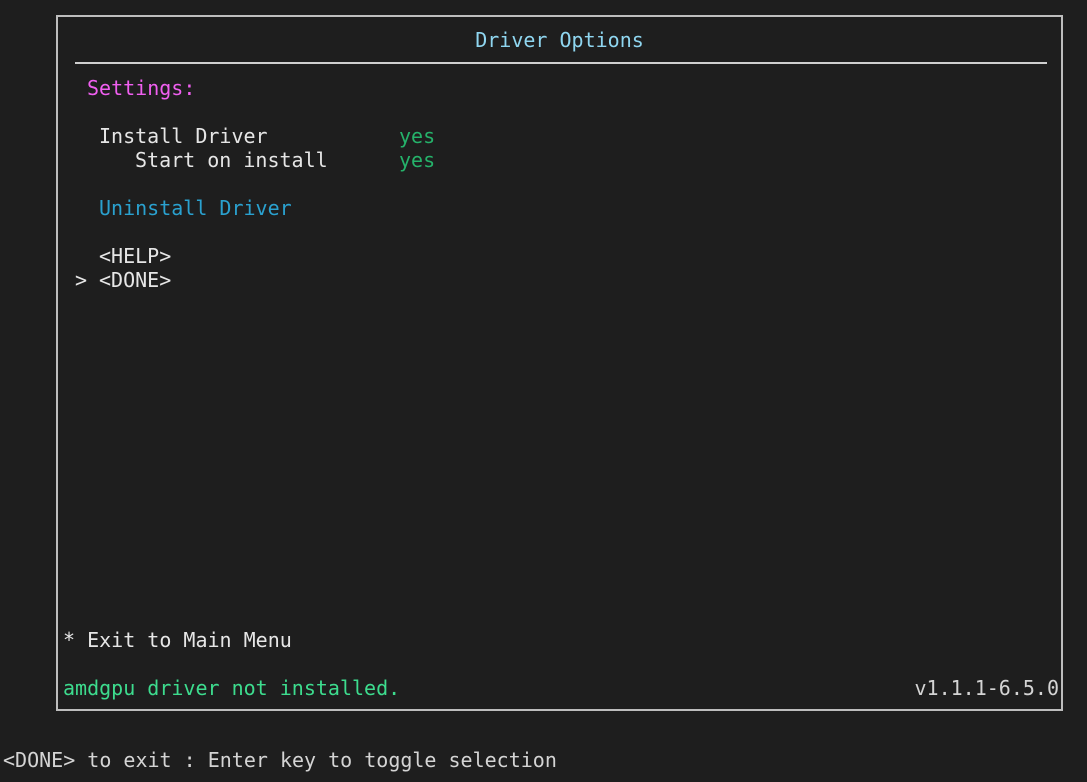  I want to click on dialog-title: Driver Options, so click(559, 40).